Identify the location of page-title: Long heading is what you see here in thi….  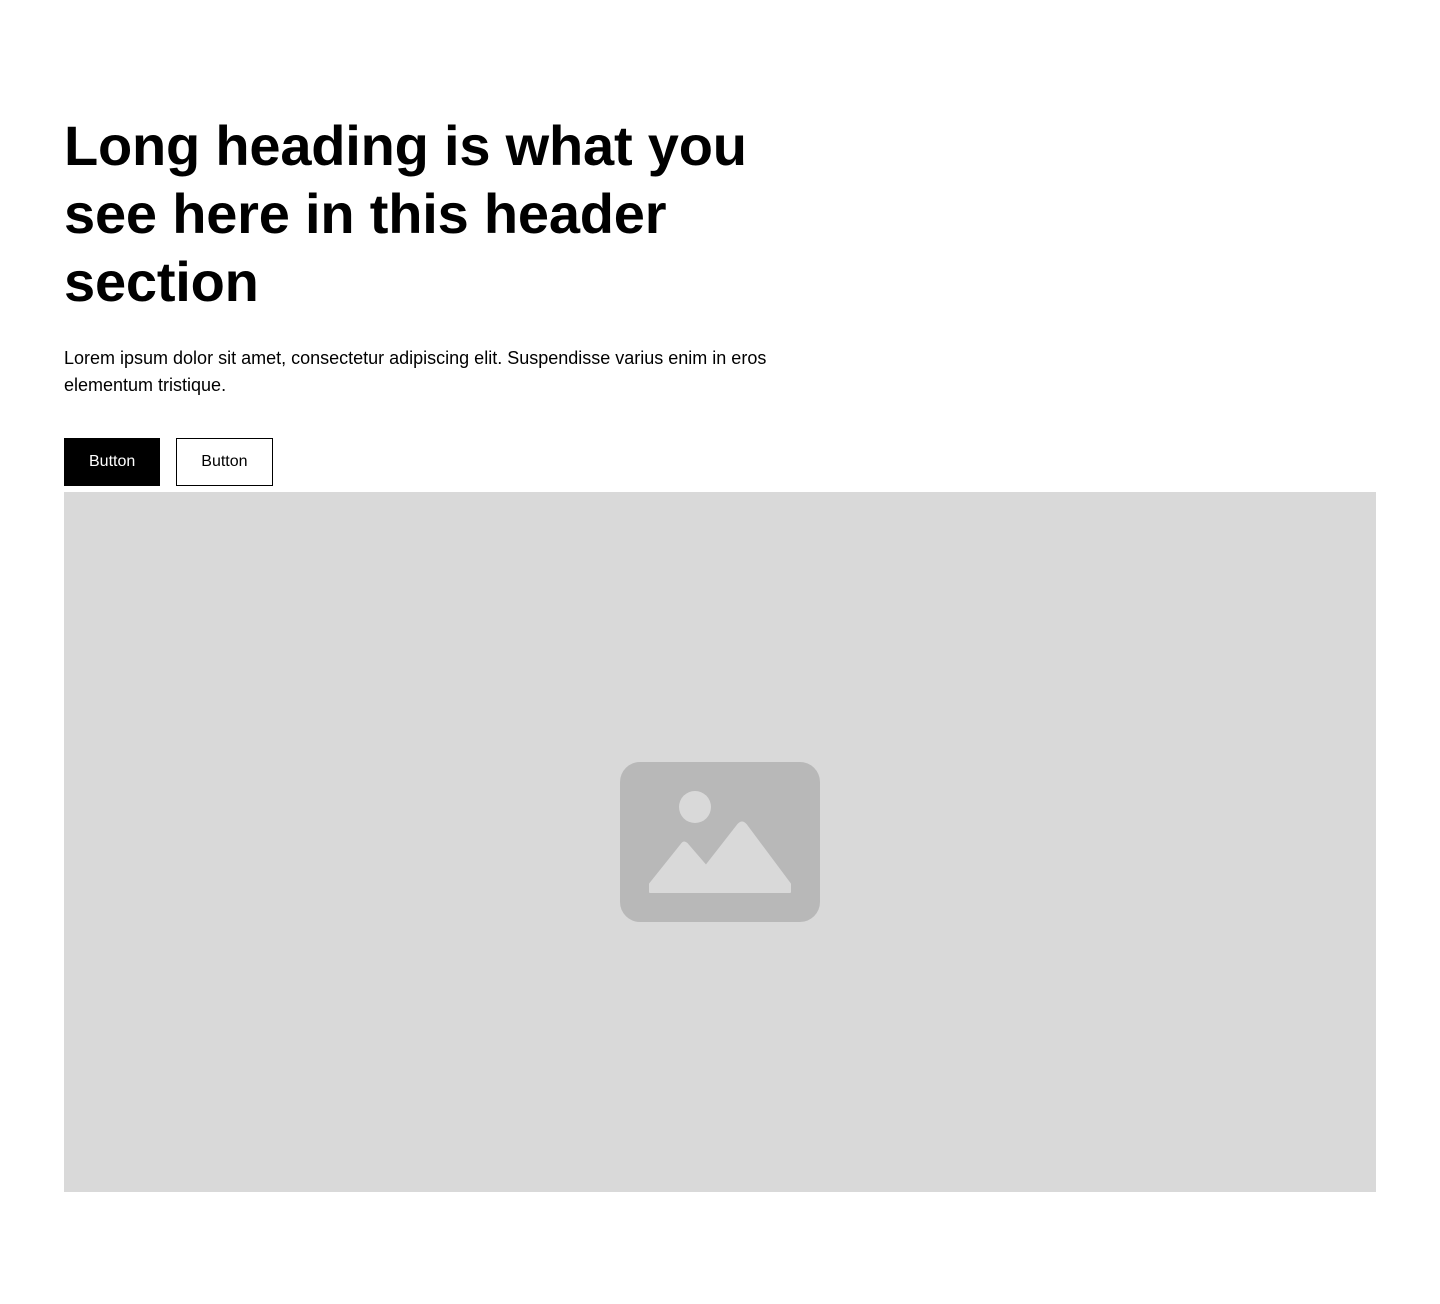
(405, 213).